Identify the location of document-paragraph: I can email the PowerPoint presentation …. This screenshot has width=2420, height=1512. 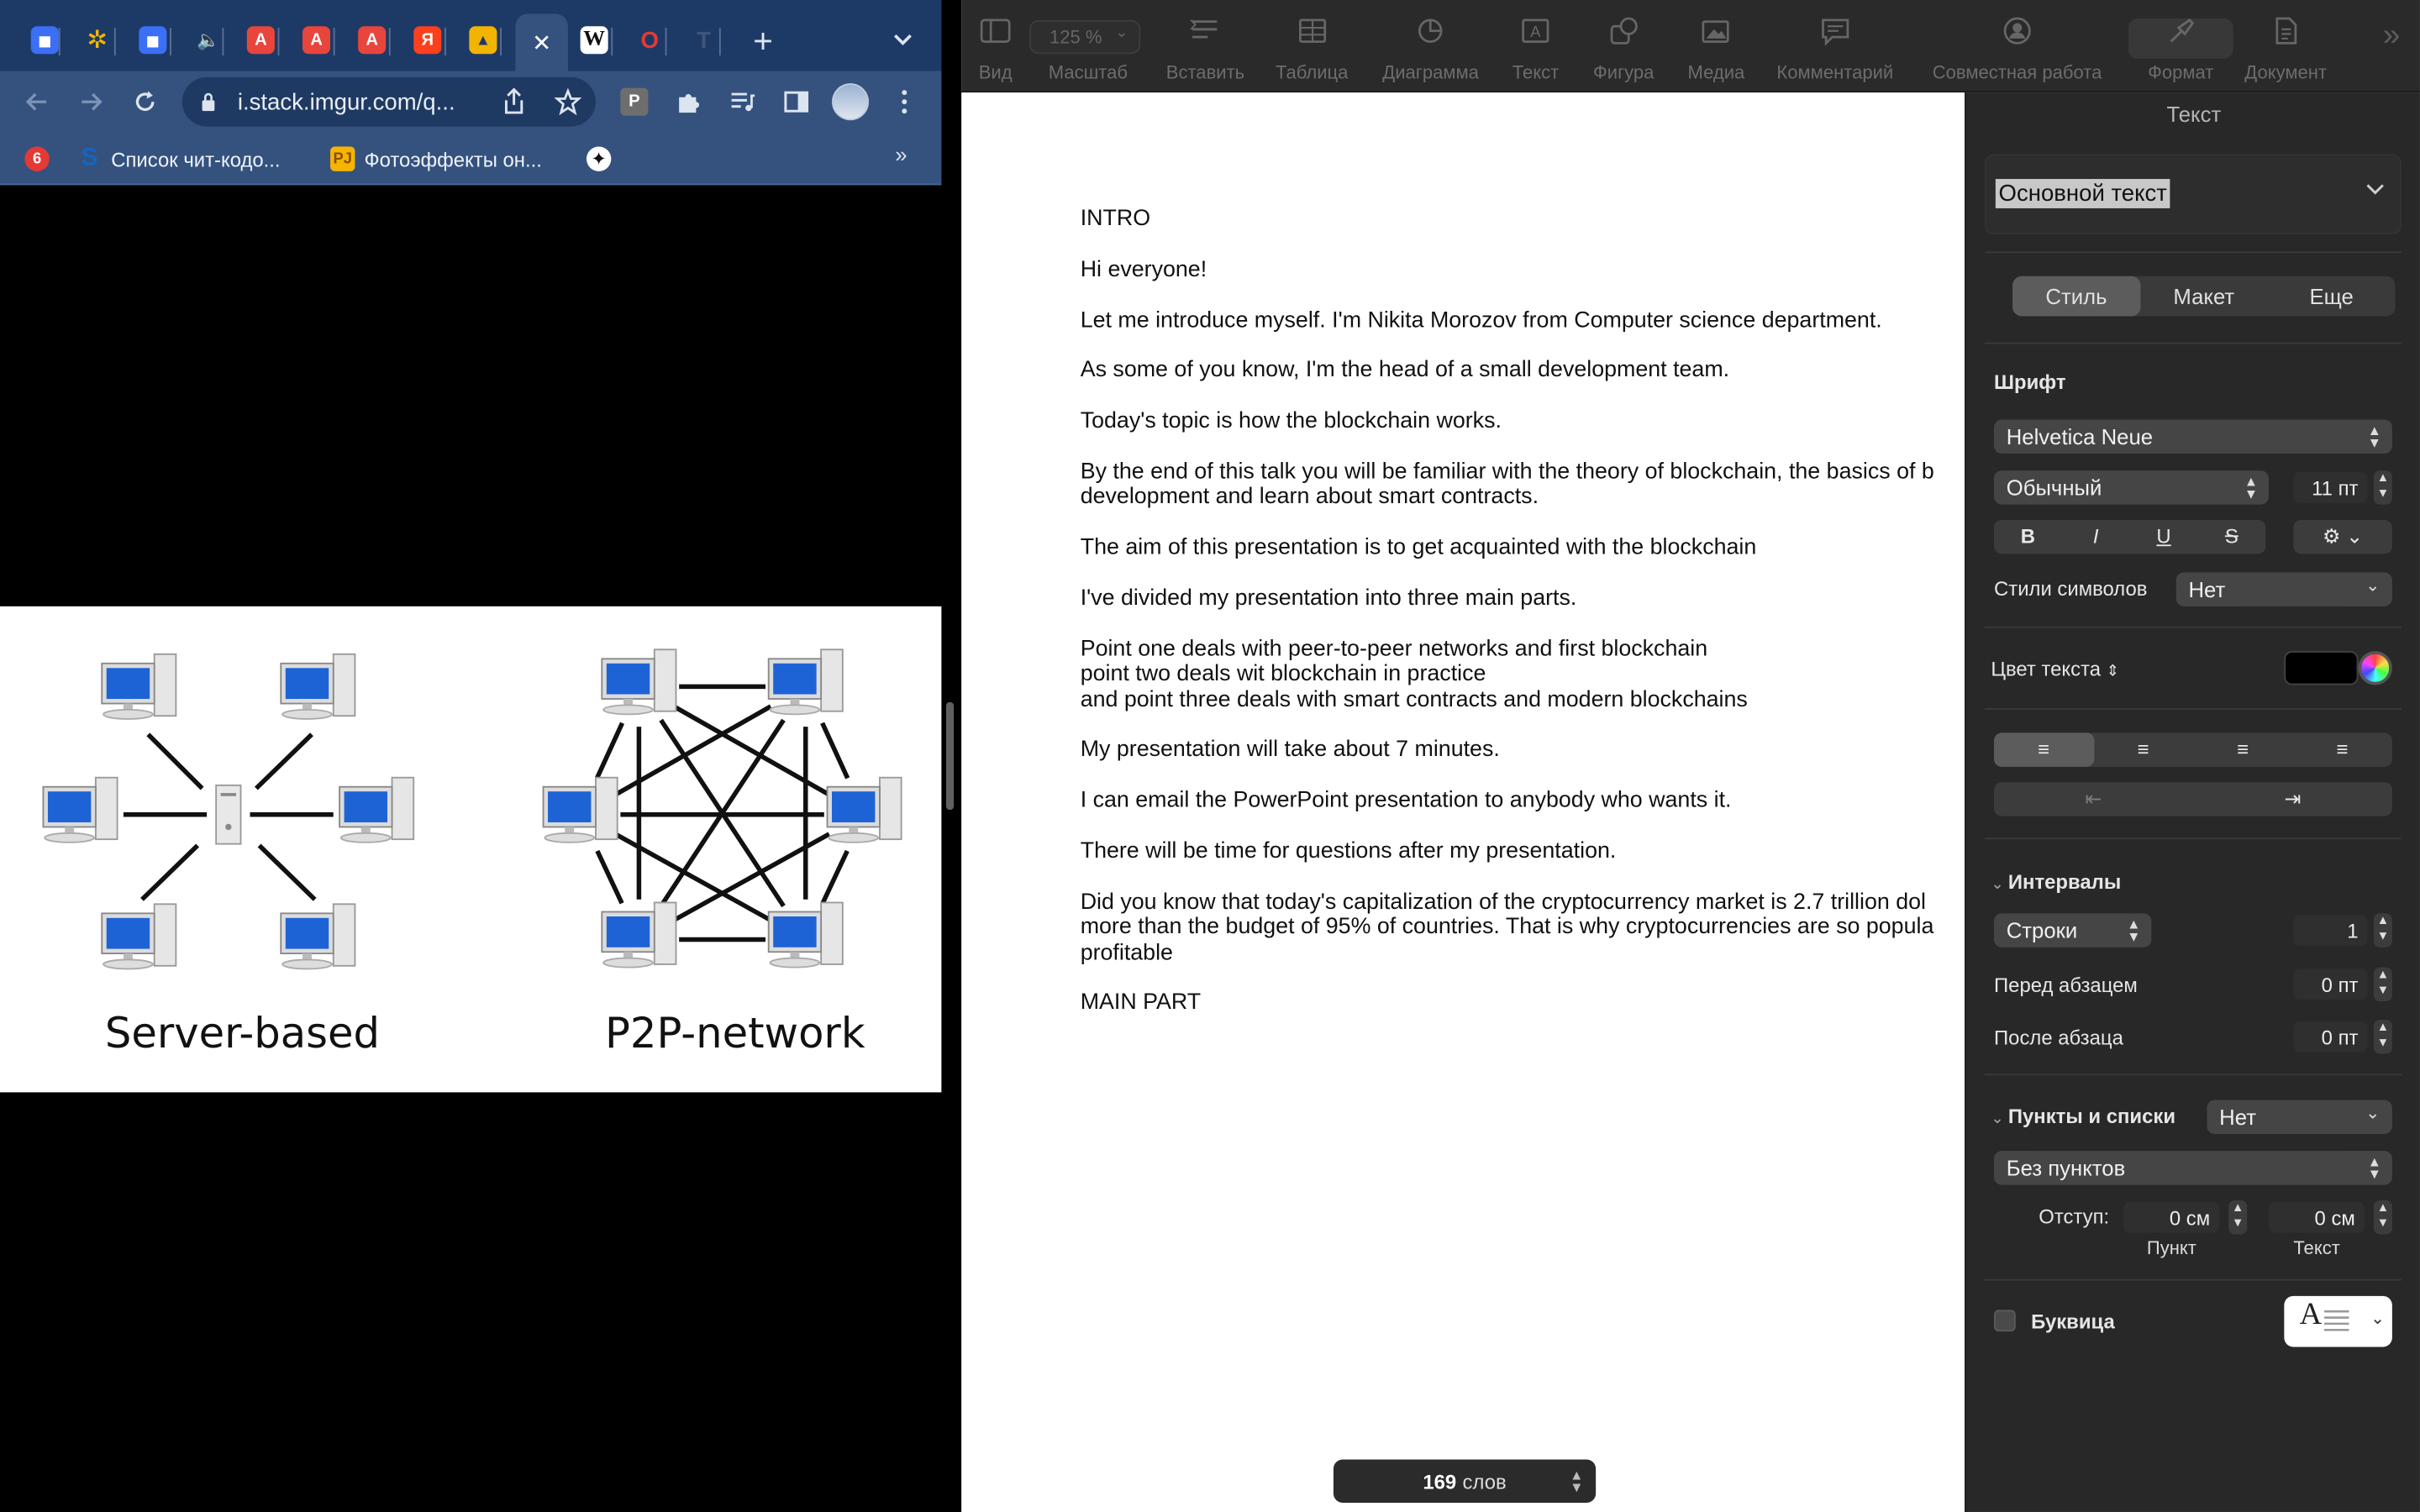
(1523, 801).